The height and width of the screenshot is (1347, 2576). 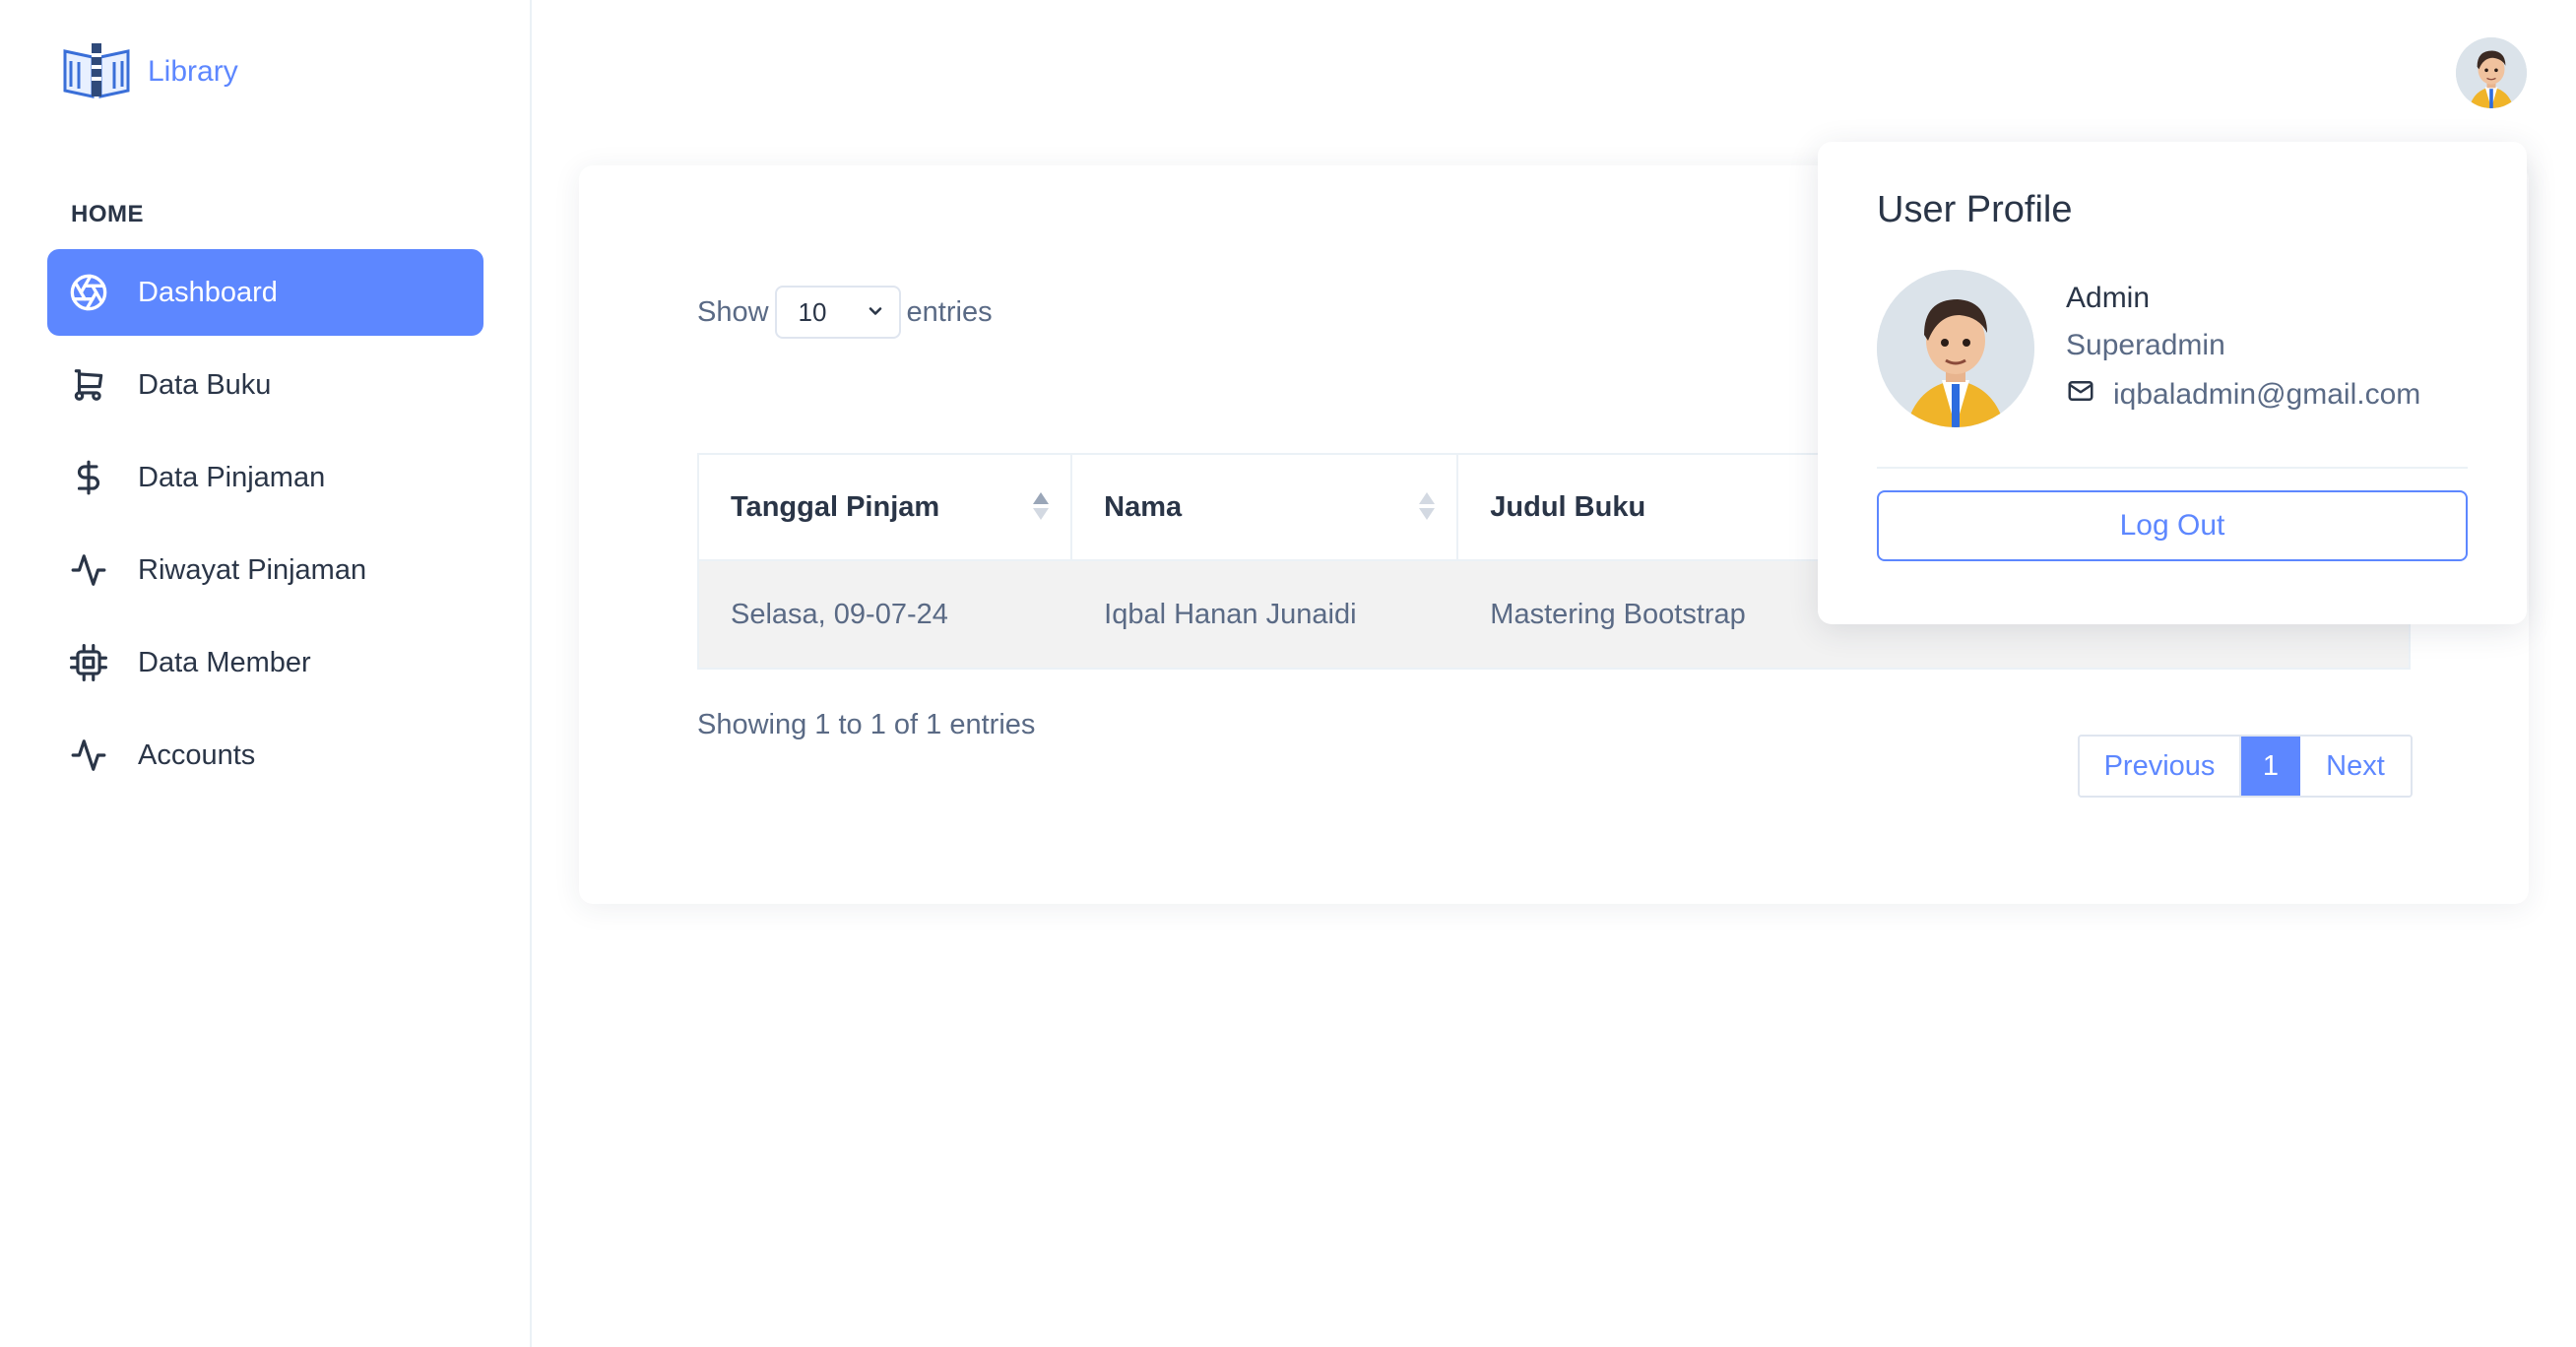 What do you see at coordinates (253, 569) in the screenshot?
I see `sidebar-item-label: Riwayat Pinjaman` at bounding box center [253, 569].